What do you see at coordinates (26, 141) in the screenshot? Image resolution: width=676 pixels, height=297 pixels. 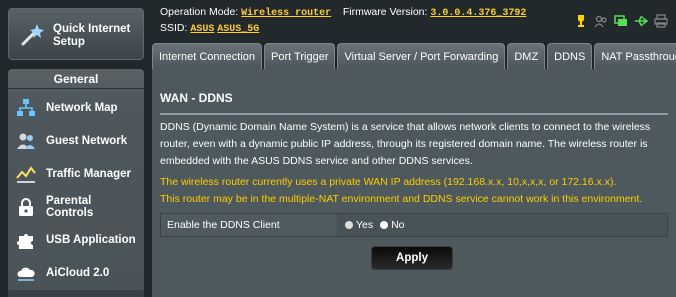 I see `guest-network-icon` at bounding box center [26, 141].